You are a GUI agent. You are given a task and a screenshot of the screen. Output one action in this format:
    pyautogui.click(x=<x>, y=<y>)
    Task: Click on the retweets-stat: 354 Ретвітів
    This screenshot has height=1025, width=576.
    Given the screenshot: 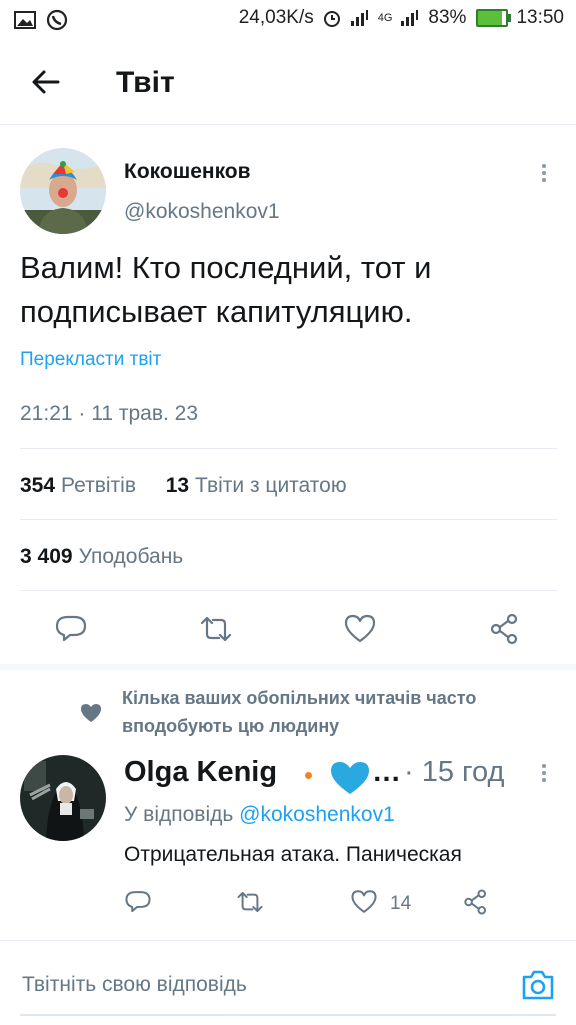 What is the action you would take?
    pyautogui.click(x=78, y=485)
    